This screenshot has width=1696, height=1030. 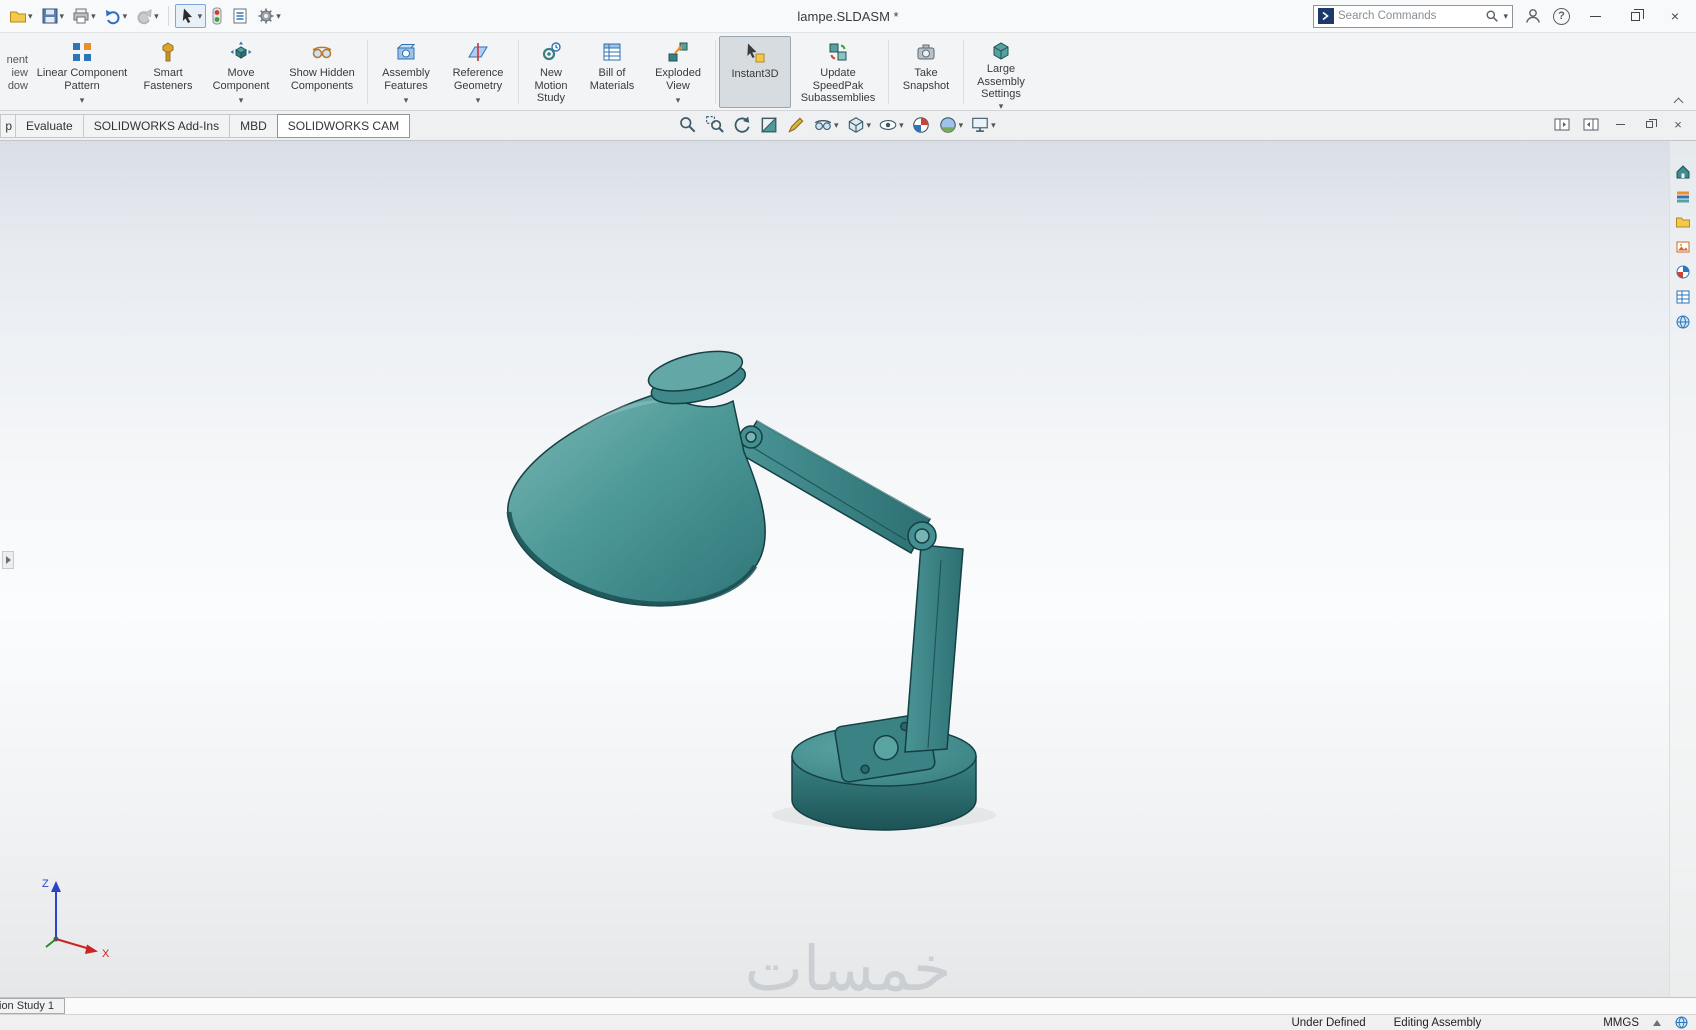 I want to click on collapse-ribbon-button, so click(x=1679, y=101).